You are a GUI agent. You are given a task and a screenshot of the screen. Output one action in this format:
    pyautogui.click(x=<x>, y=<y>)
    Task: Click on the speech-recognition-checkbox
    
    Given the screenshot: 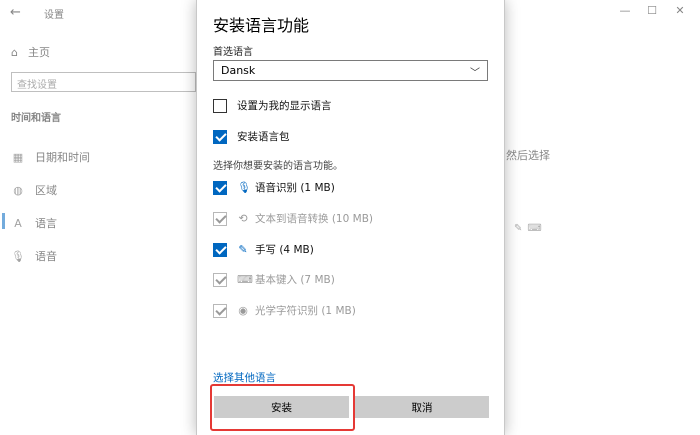 What is the action you would take?
    pyautogui.click(x=220, y=187)
    